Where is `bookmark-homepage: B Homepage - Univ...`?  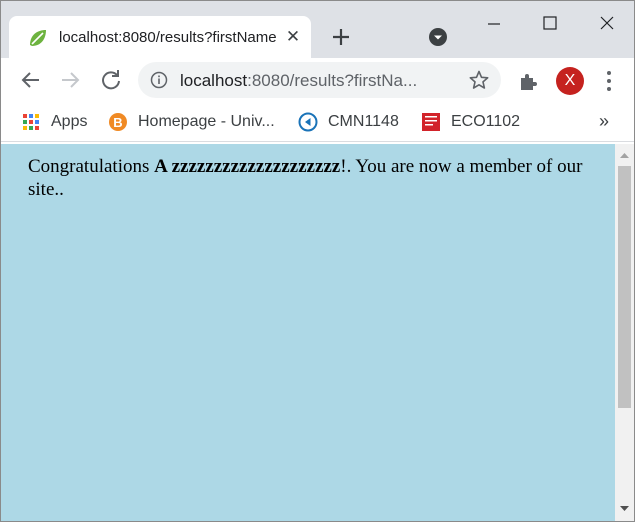
bookmark-homepage: B Homepage - Univ... is located at coordinates (195, 122).